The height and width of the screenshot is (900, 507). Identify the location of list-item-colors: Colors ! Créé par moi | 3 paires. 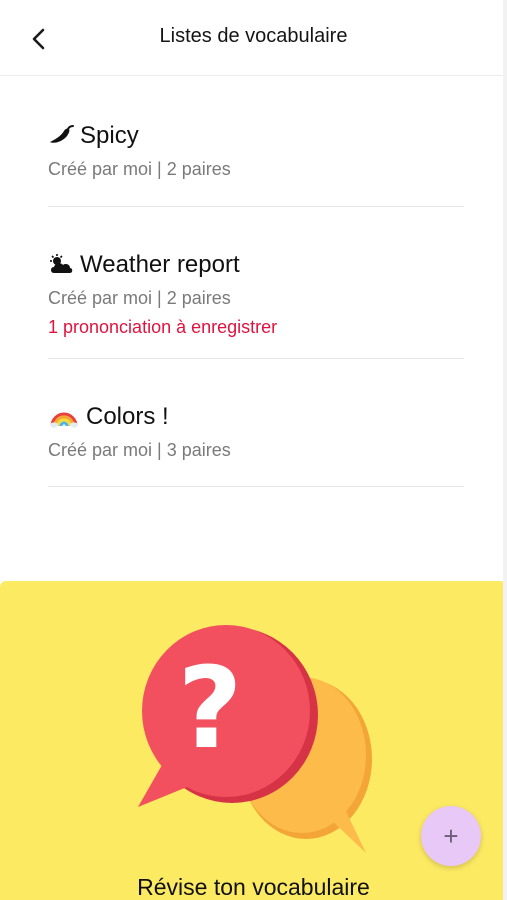
(256, 423).